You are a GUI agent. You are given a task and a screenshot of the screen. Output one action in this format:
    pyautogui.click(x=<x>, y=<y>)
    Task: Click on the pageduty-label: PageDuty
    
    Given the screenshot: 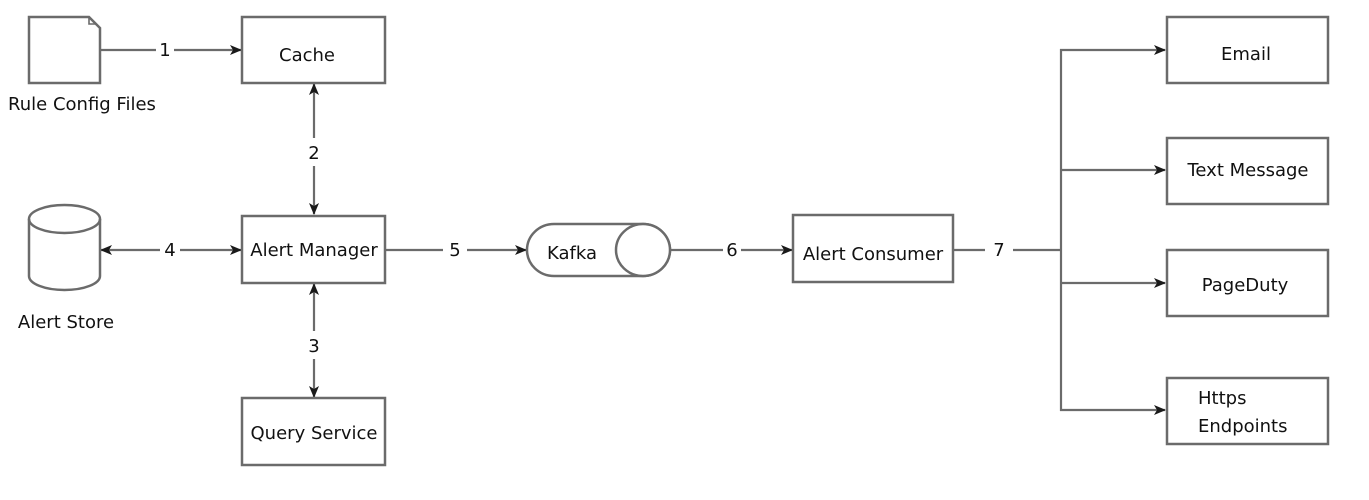 What is the action you would take?
    pyautogui.click(x=1245, y=285)
    